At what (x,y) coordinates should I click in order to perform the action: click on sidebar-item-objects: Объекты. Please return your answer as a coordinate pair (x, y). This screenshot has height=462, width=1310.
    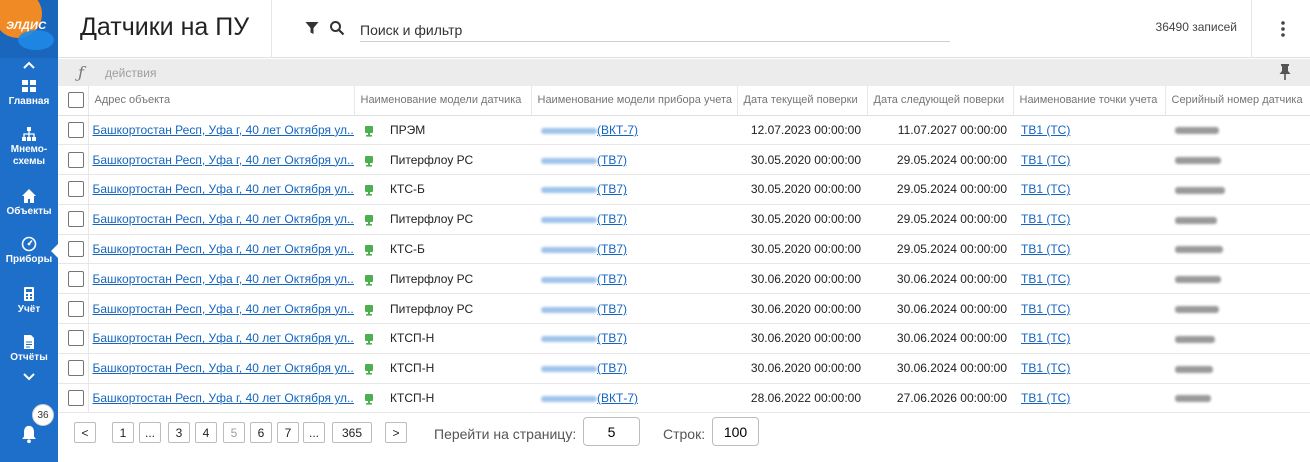
    Looking at the image, I should click on (29, 206).